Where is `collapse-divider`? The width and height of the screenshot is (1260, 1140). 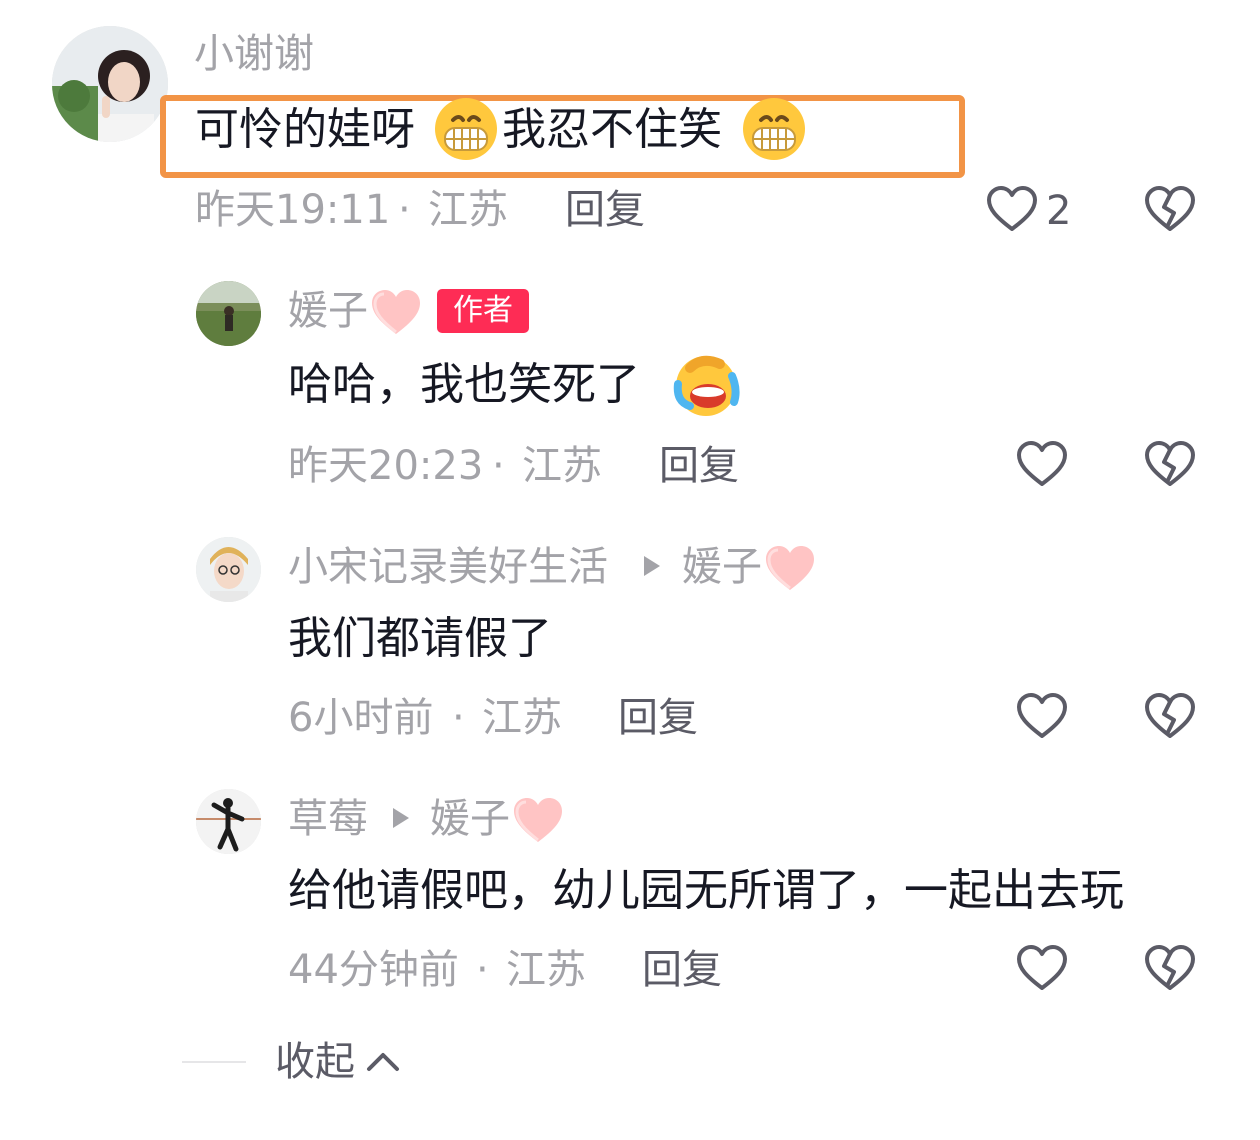
collapse-divider is located at coordinates (214, 1062).